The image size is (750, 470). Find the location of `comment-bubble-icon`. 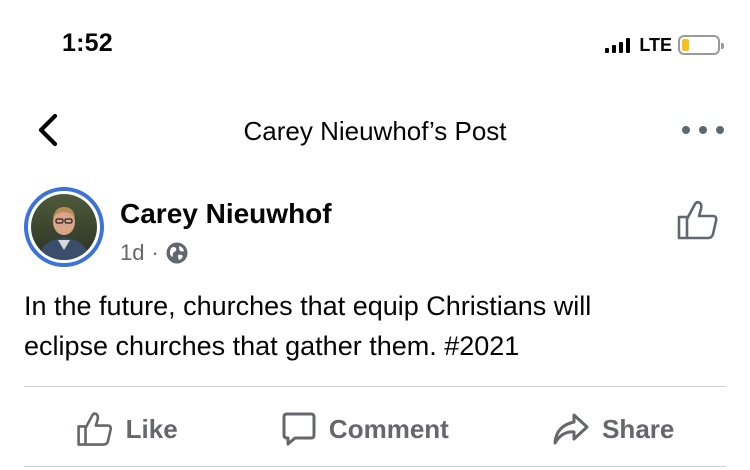

comment-bubble-icon is located at coordinates (299, 429).